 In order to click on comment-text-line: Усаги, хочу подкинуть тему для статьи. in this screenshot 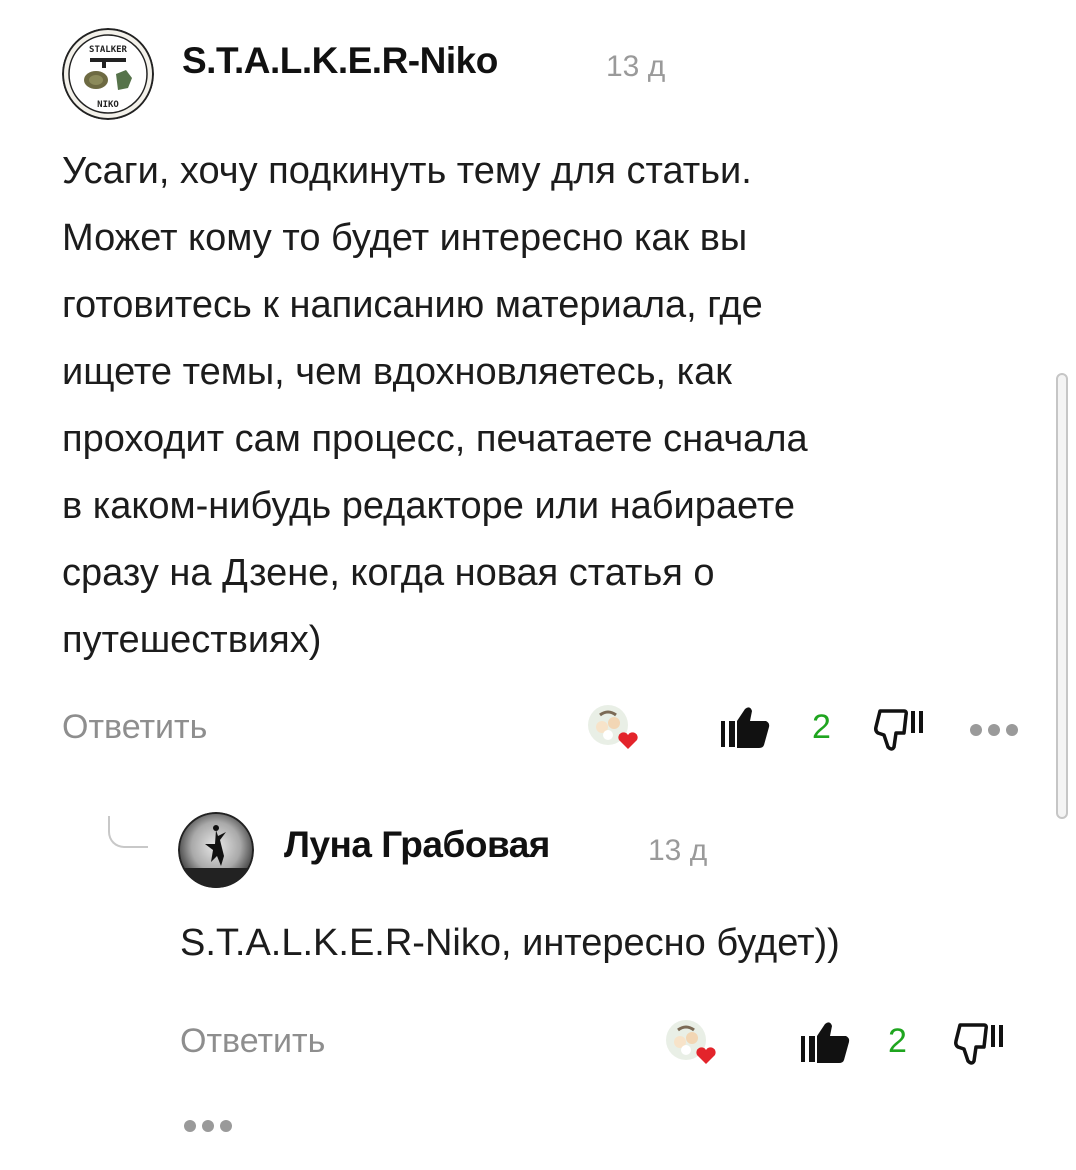, I will do `click(407, 171)`.